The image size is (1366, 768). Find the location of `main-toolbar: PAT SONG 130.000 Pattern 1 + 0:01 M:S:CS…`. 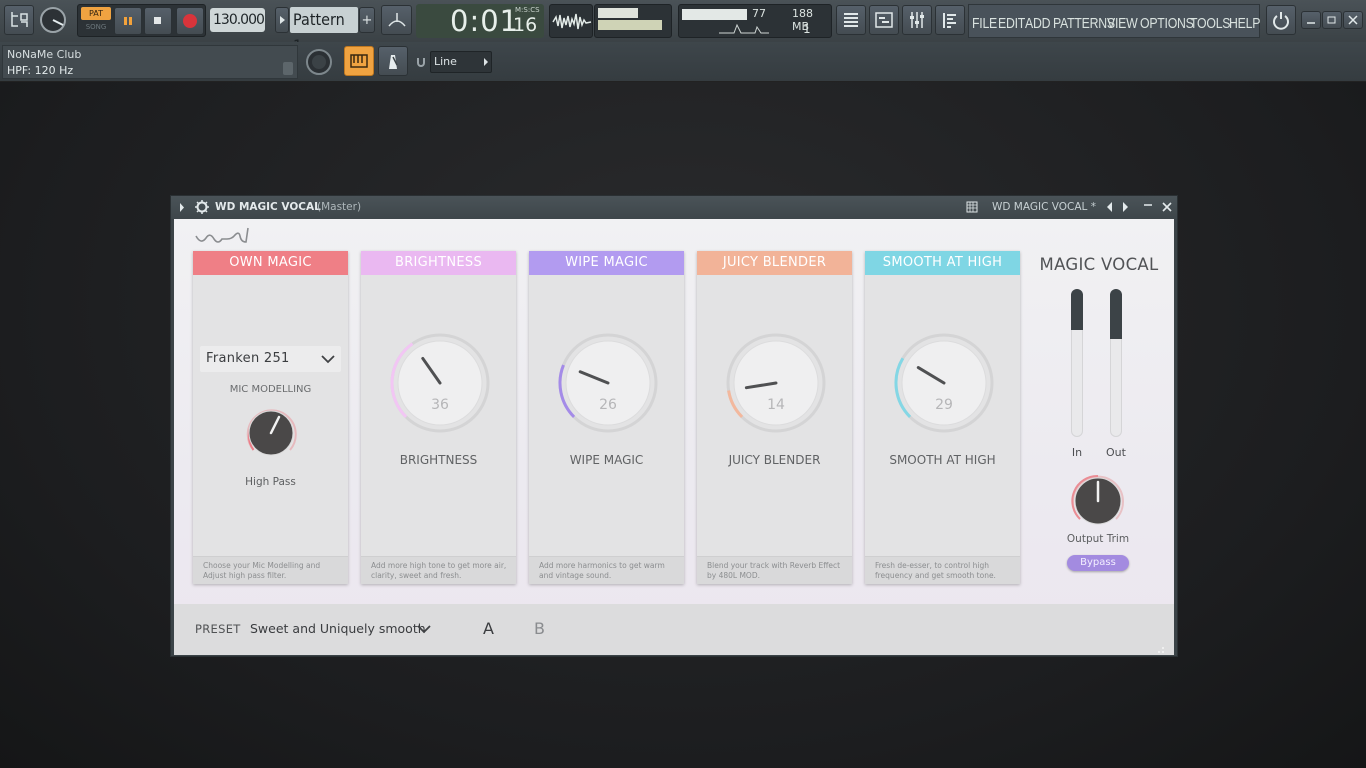

main-toolbar: PAT SONG 130.000 Pattern 1 + 0:01 M:S:CS… is located at coordinates (683, 27).